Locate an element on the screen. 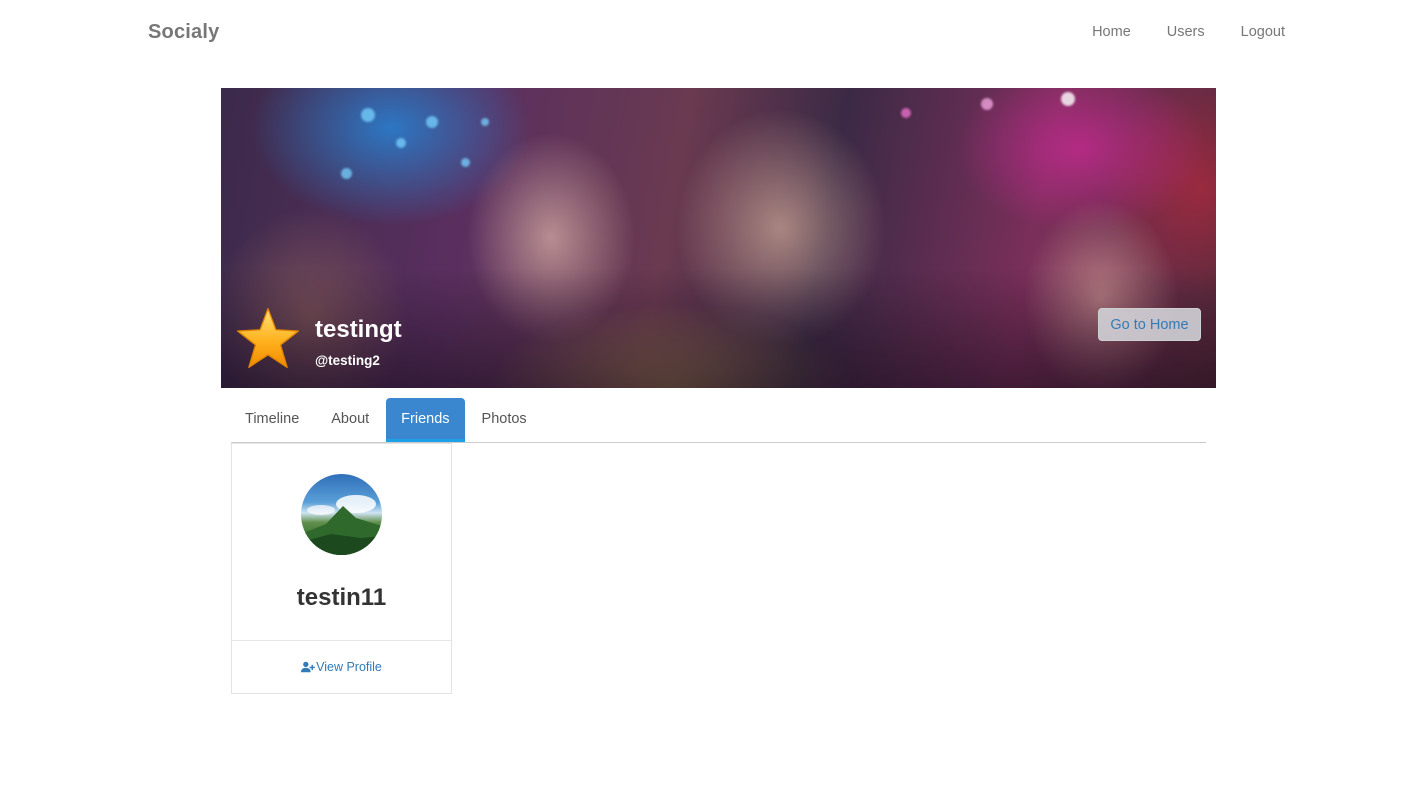  view-profile-link: View Profile is located at coordinates (341, 667).